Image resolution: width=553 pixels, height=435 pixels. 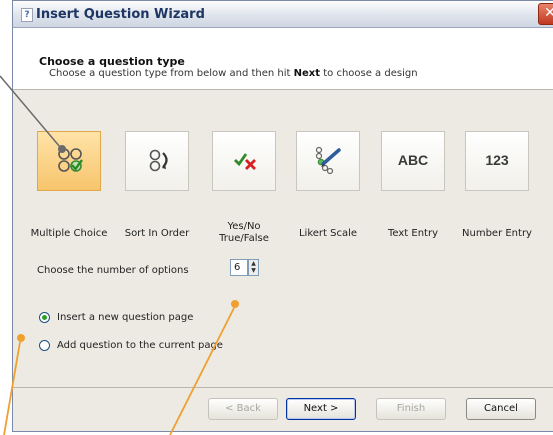 I want to click on close-button: ✕, so click(x=545, y=14).